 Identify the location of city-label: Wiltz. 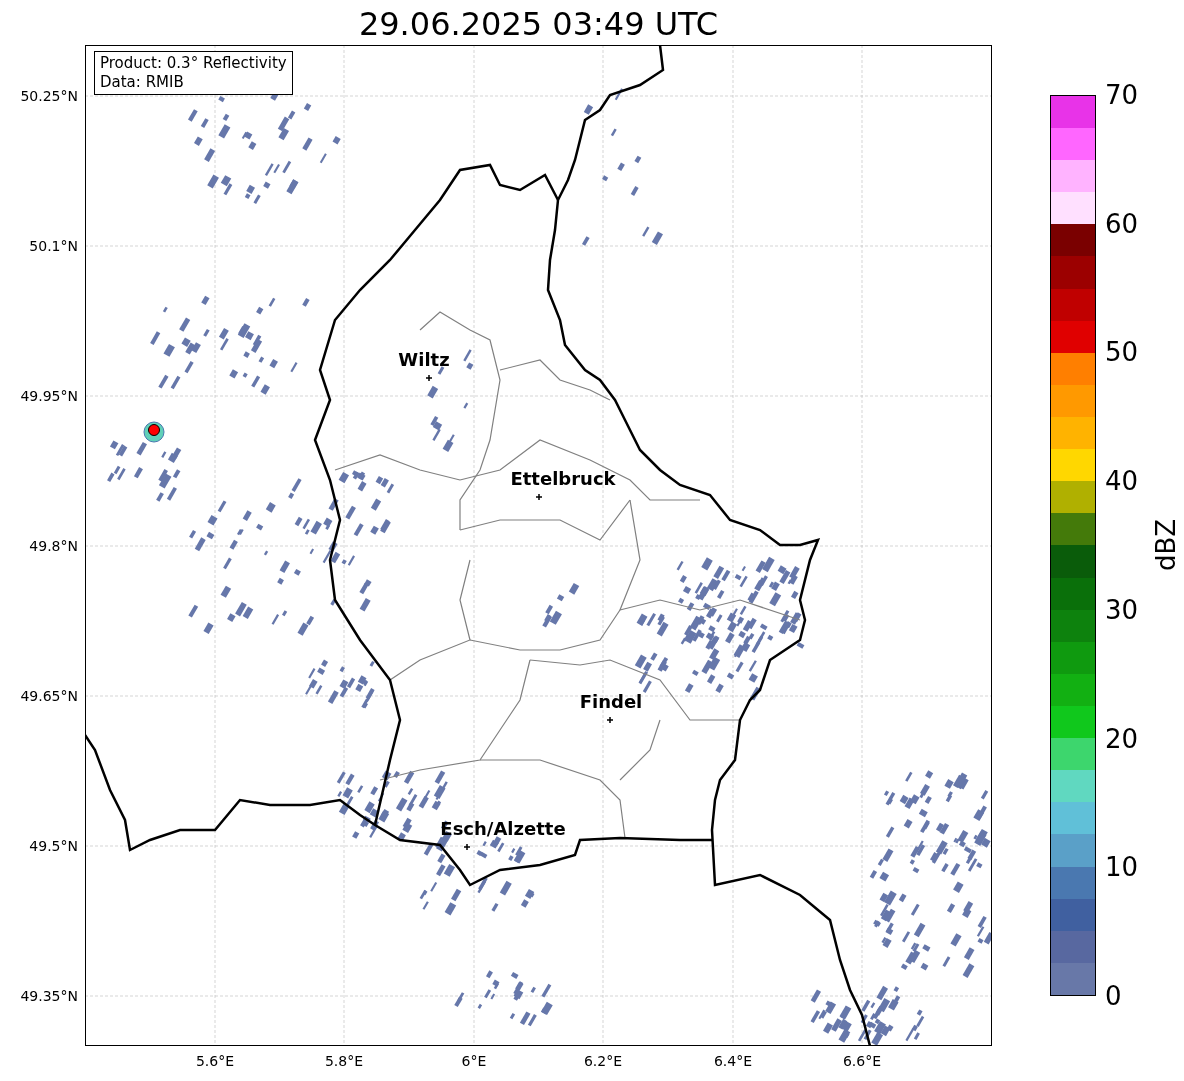
(424, 360).